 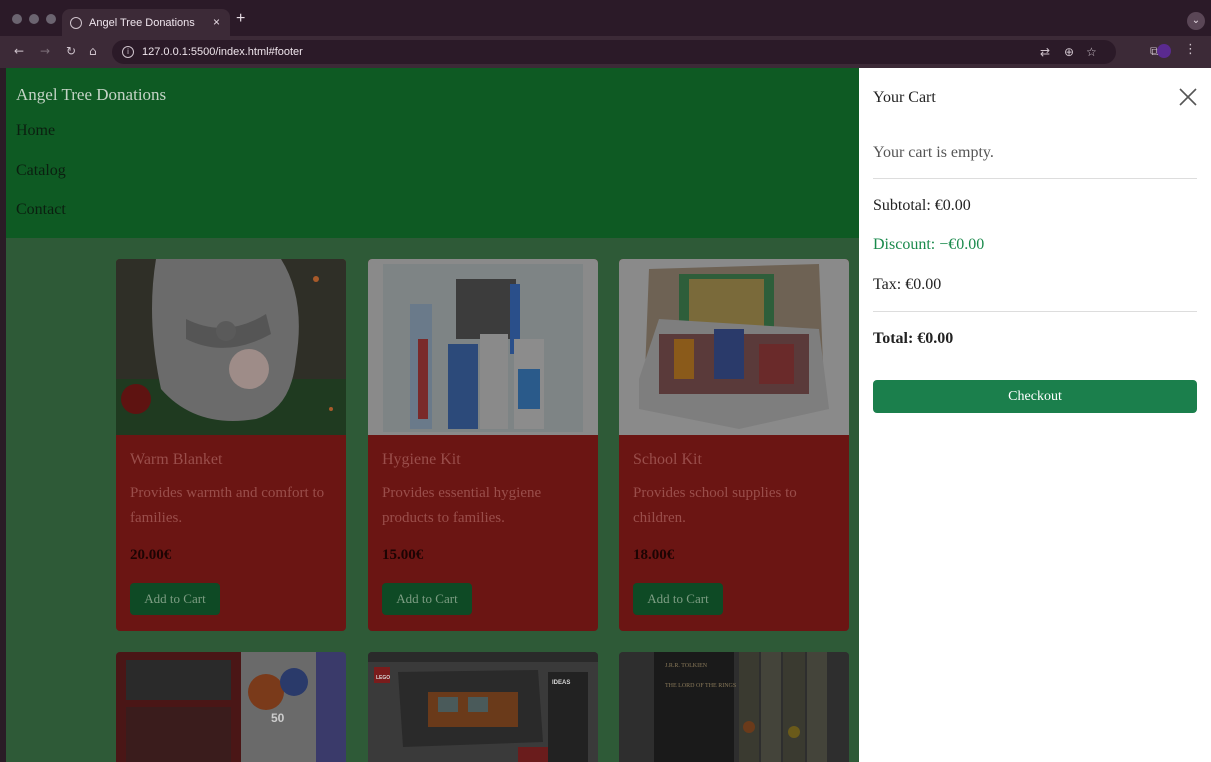 I want to click on svg-text: LEGO, so click(x=383, y=678).